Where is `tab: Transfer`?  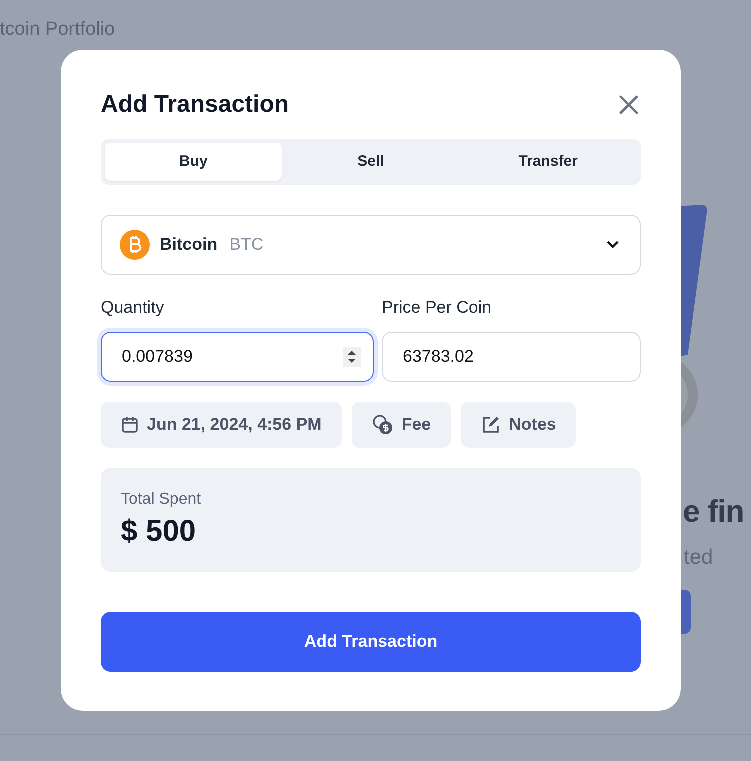 tab: Transfer is located at coordinates (548, 162).